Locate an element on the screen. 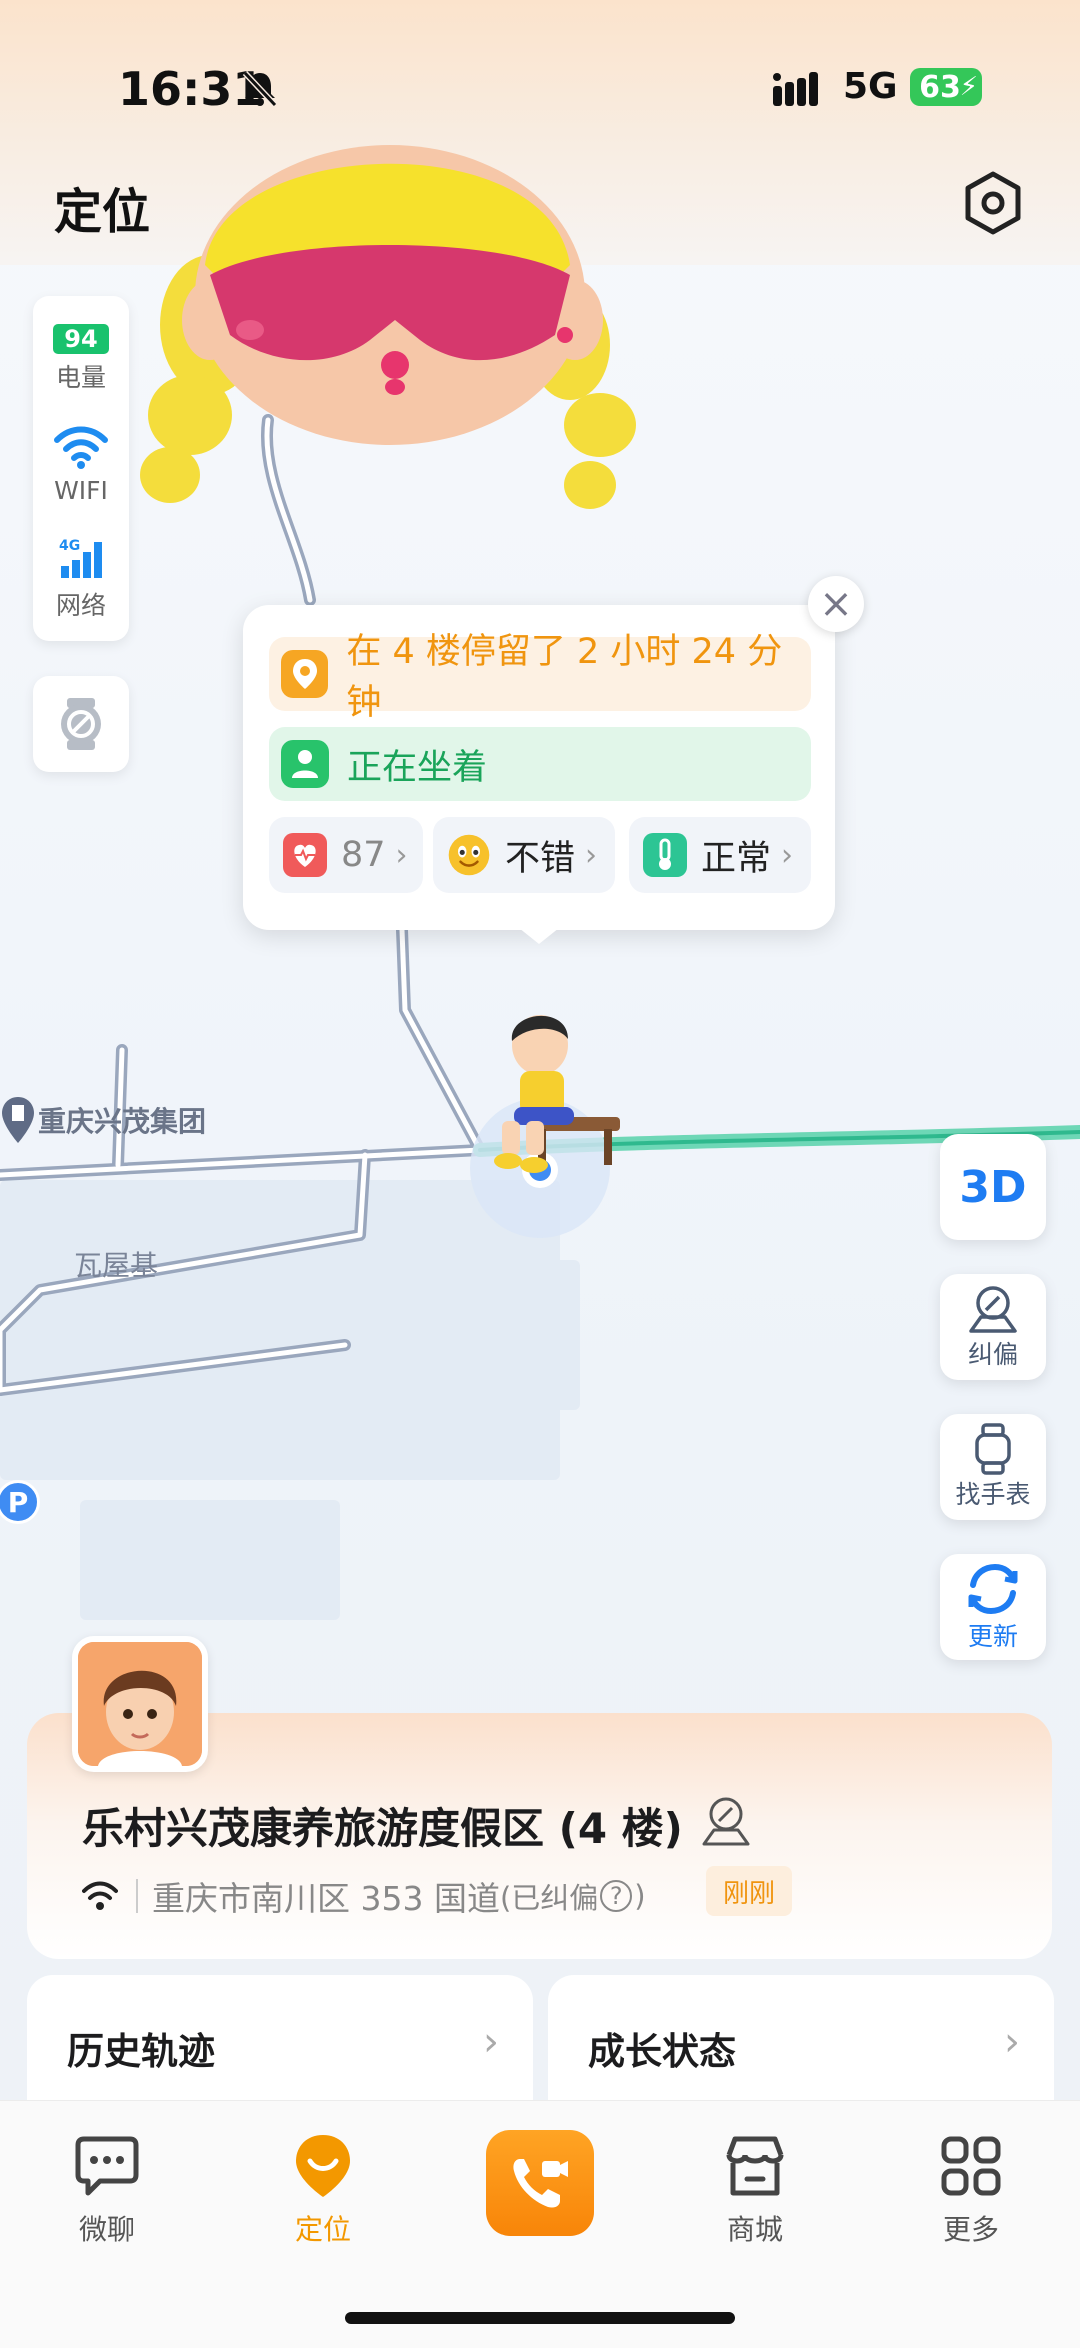 Image resolution: width=1080 pixels, height=2348 pixels. battery-indicator: 63 ⚡ is located at coordinates (946, 87).